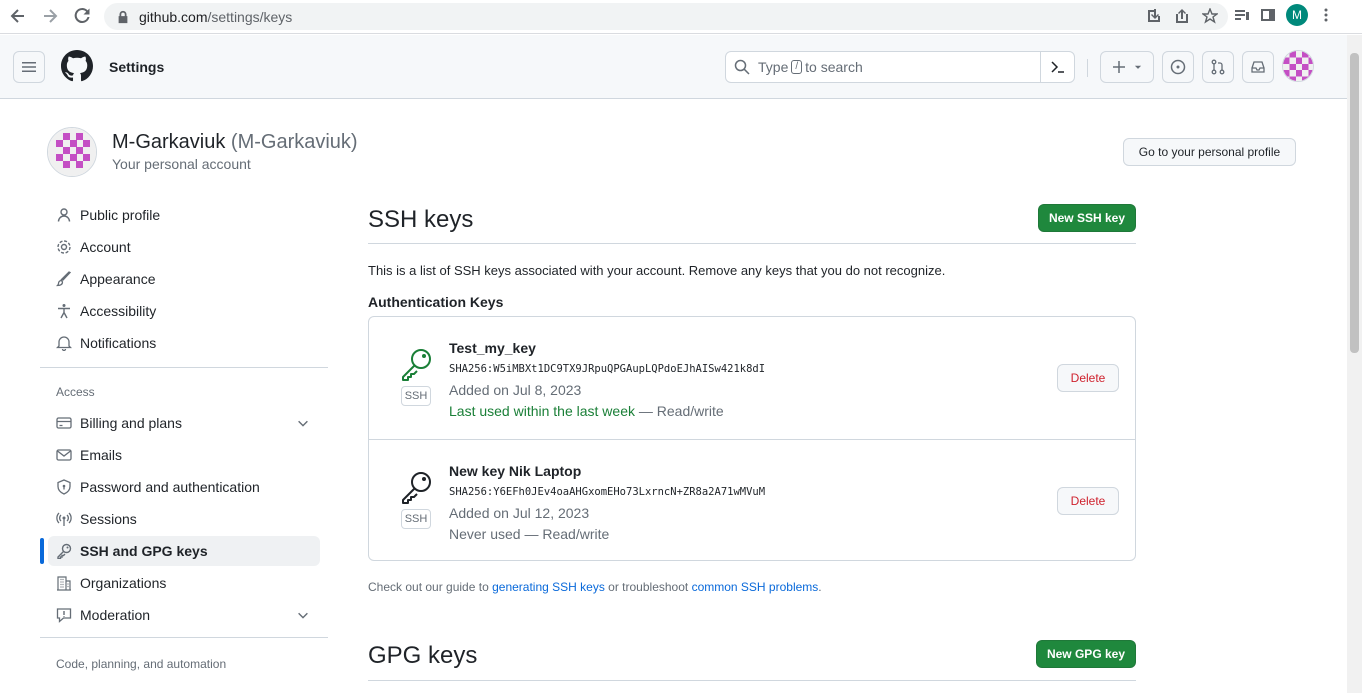 The height and width of the screenshot is (693, 1362). What do you see at coordinates (64, 311) in the screenshot?
I see `accessibility-icon` at bounding box center [64, 311].